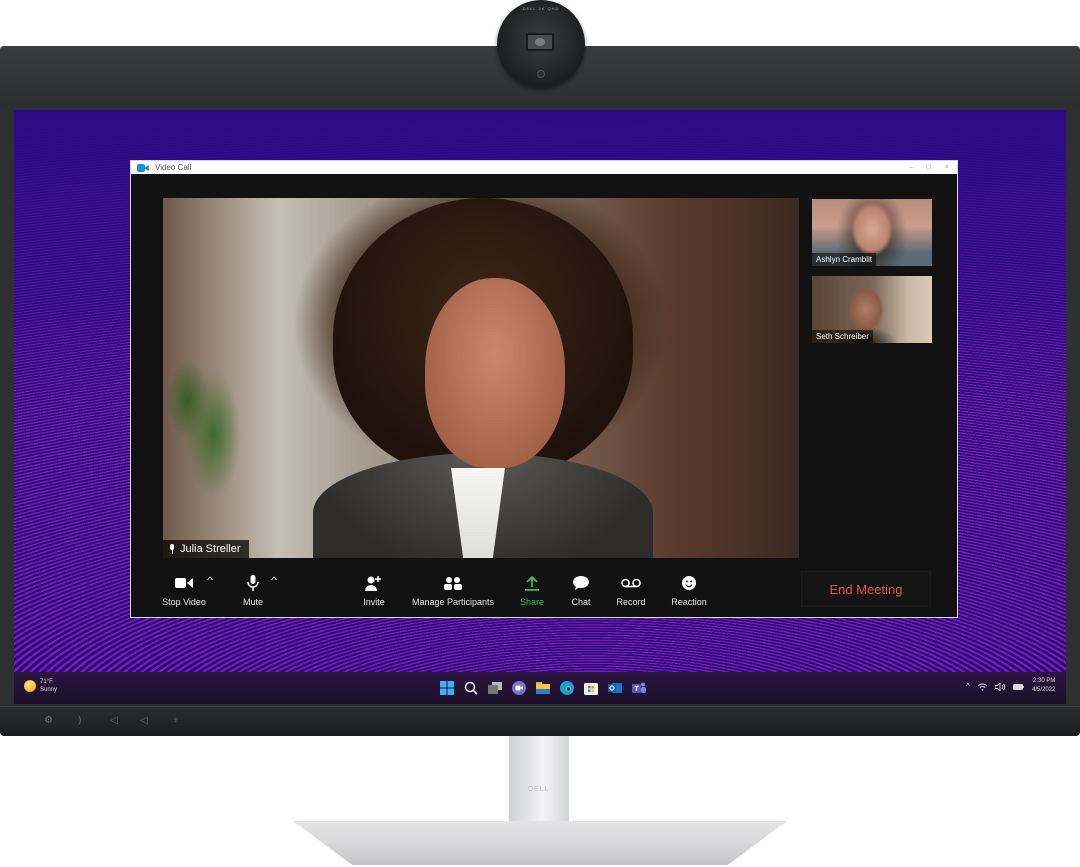 The width and height of the screenshot is (1080, 867). Describe the element at coordinates (872, 309) in the screenshot. I see `participant-thumbnail: Seth Schreiber` at that location.